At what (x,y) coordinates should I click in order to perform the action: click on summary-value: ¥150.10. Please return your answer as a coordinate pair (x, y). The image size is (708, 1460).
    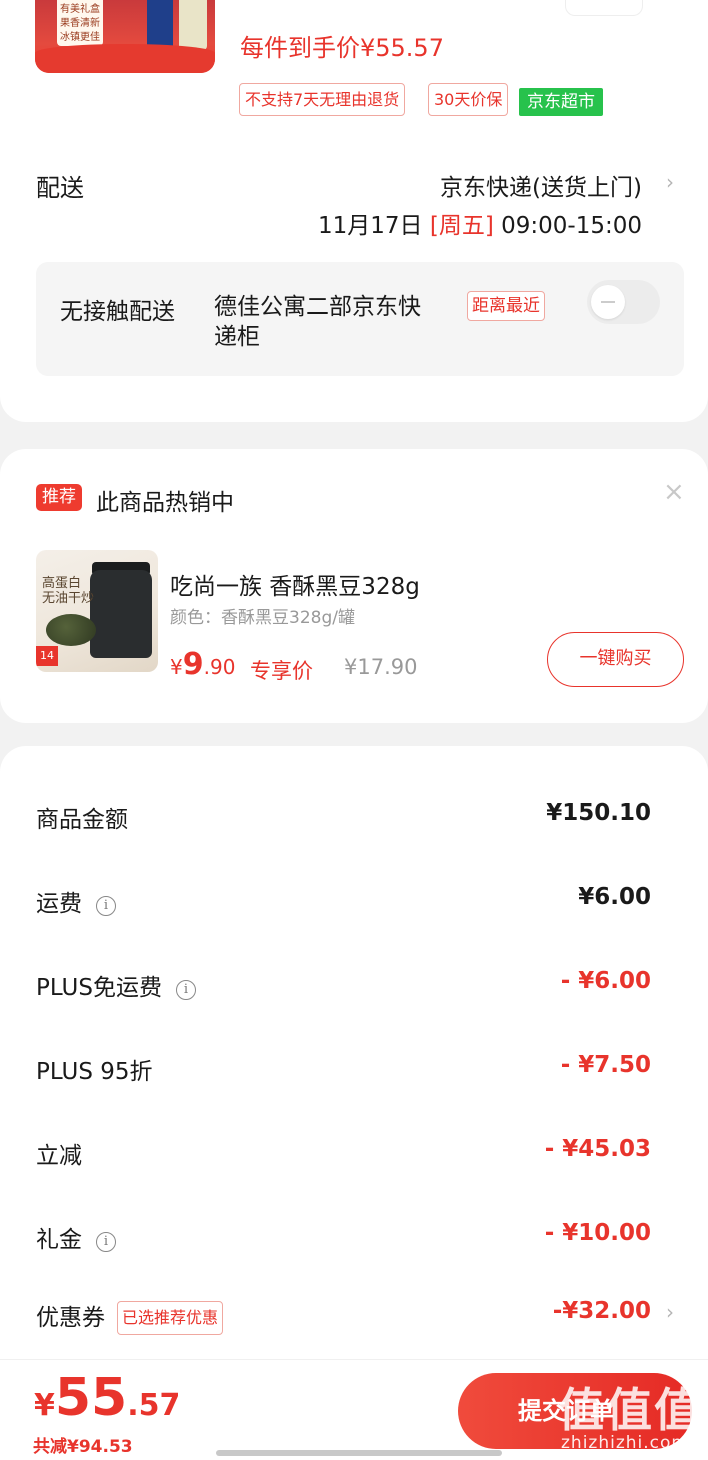
    Looking at the image, I should click on (598, 813).